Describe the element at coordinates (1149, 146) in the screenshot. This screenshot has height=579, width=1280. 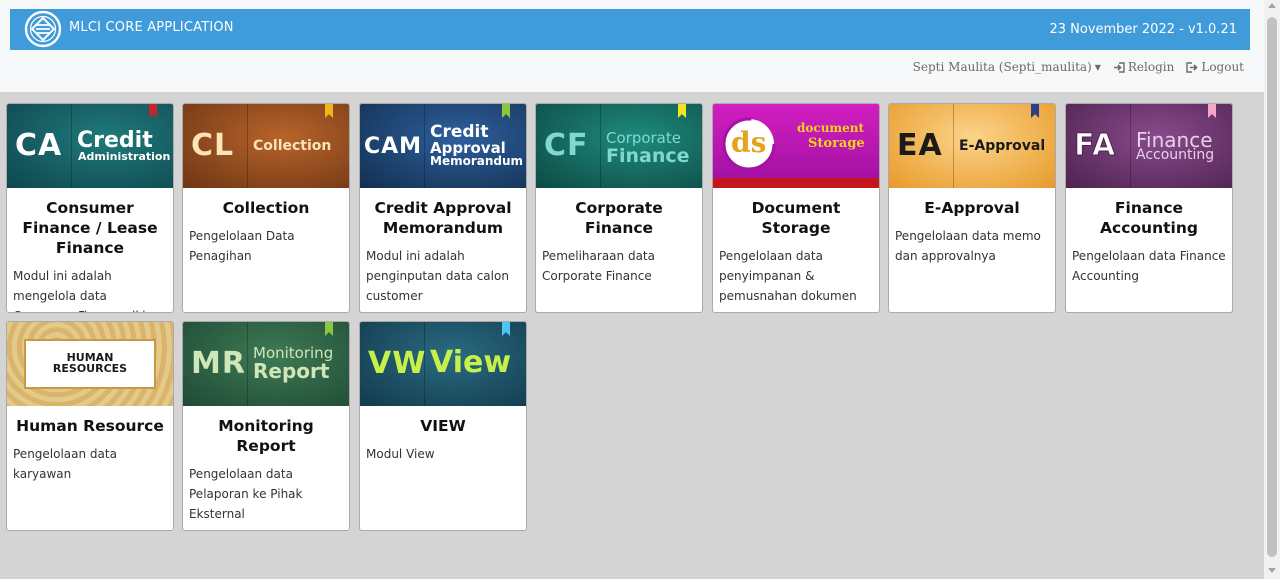
I see `module-thumbnail: FA Finance Accounting` at that location.